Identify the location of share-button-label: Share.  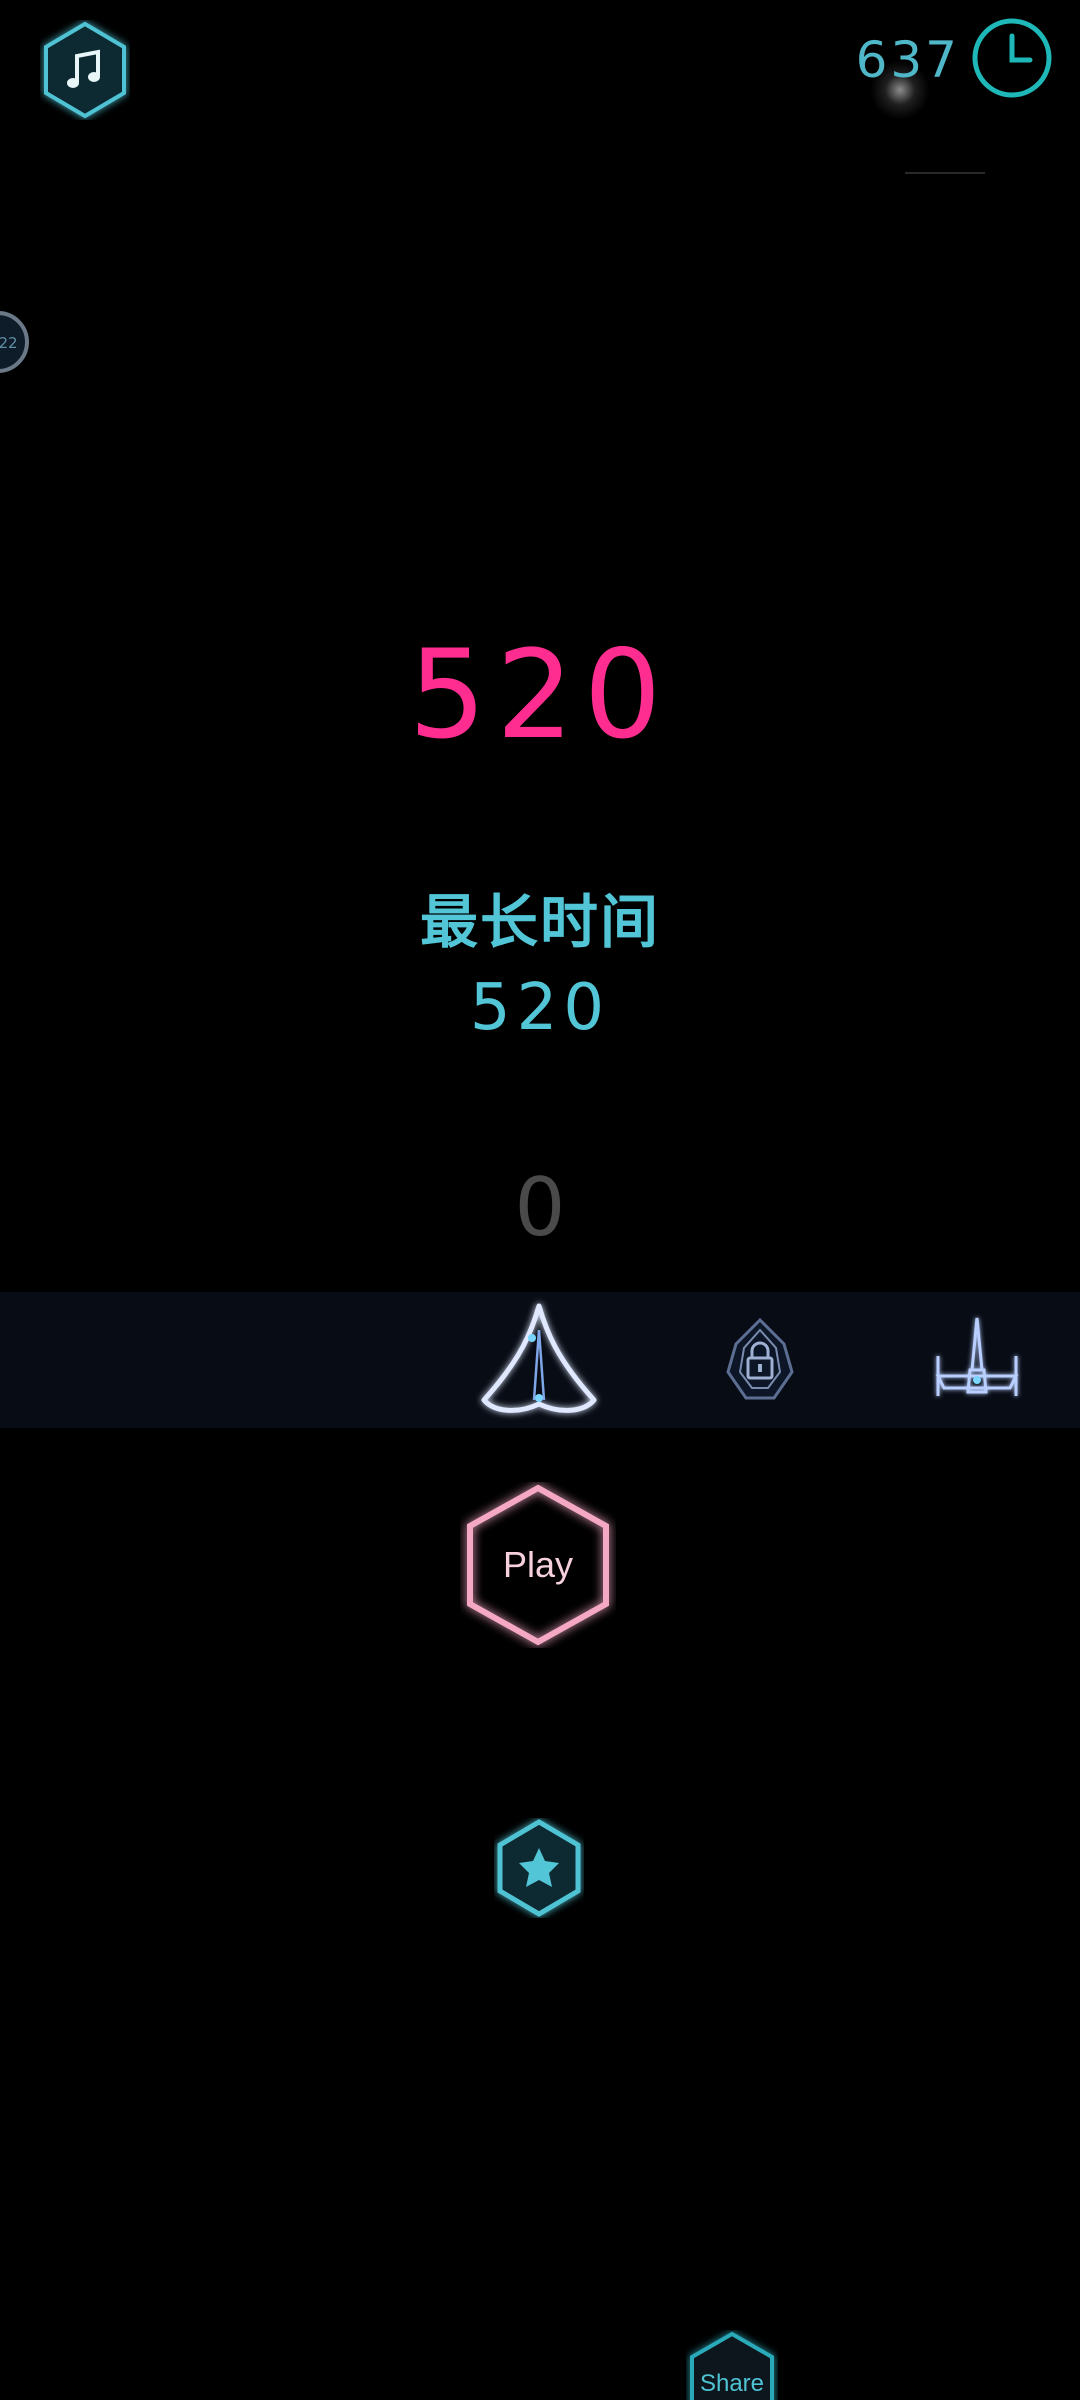
(732, 2383).